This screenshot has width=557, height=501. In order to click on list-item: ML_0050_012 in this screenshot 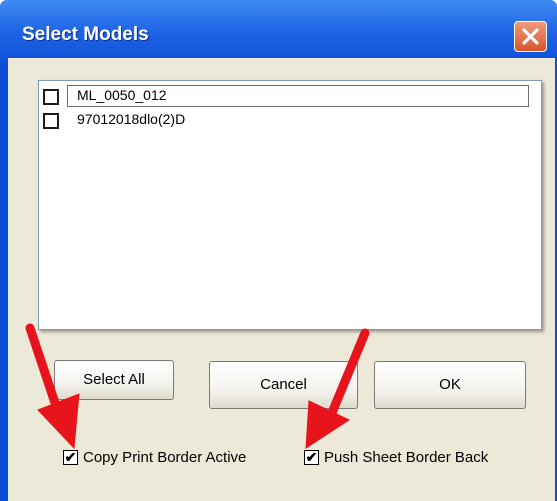, I will do `click(290, 97)`.